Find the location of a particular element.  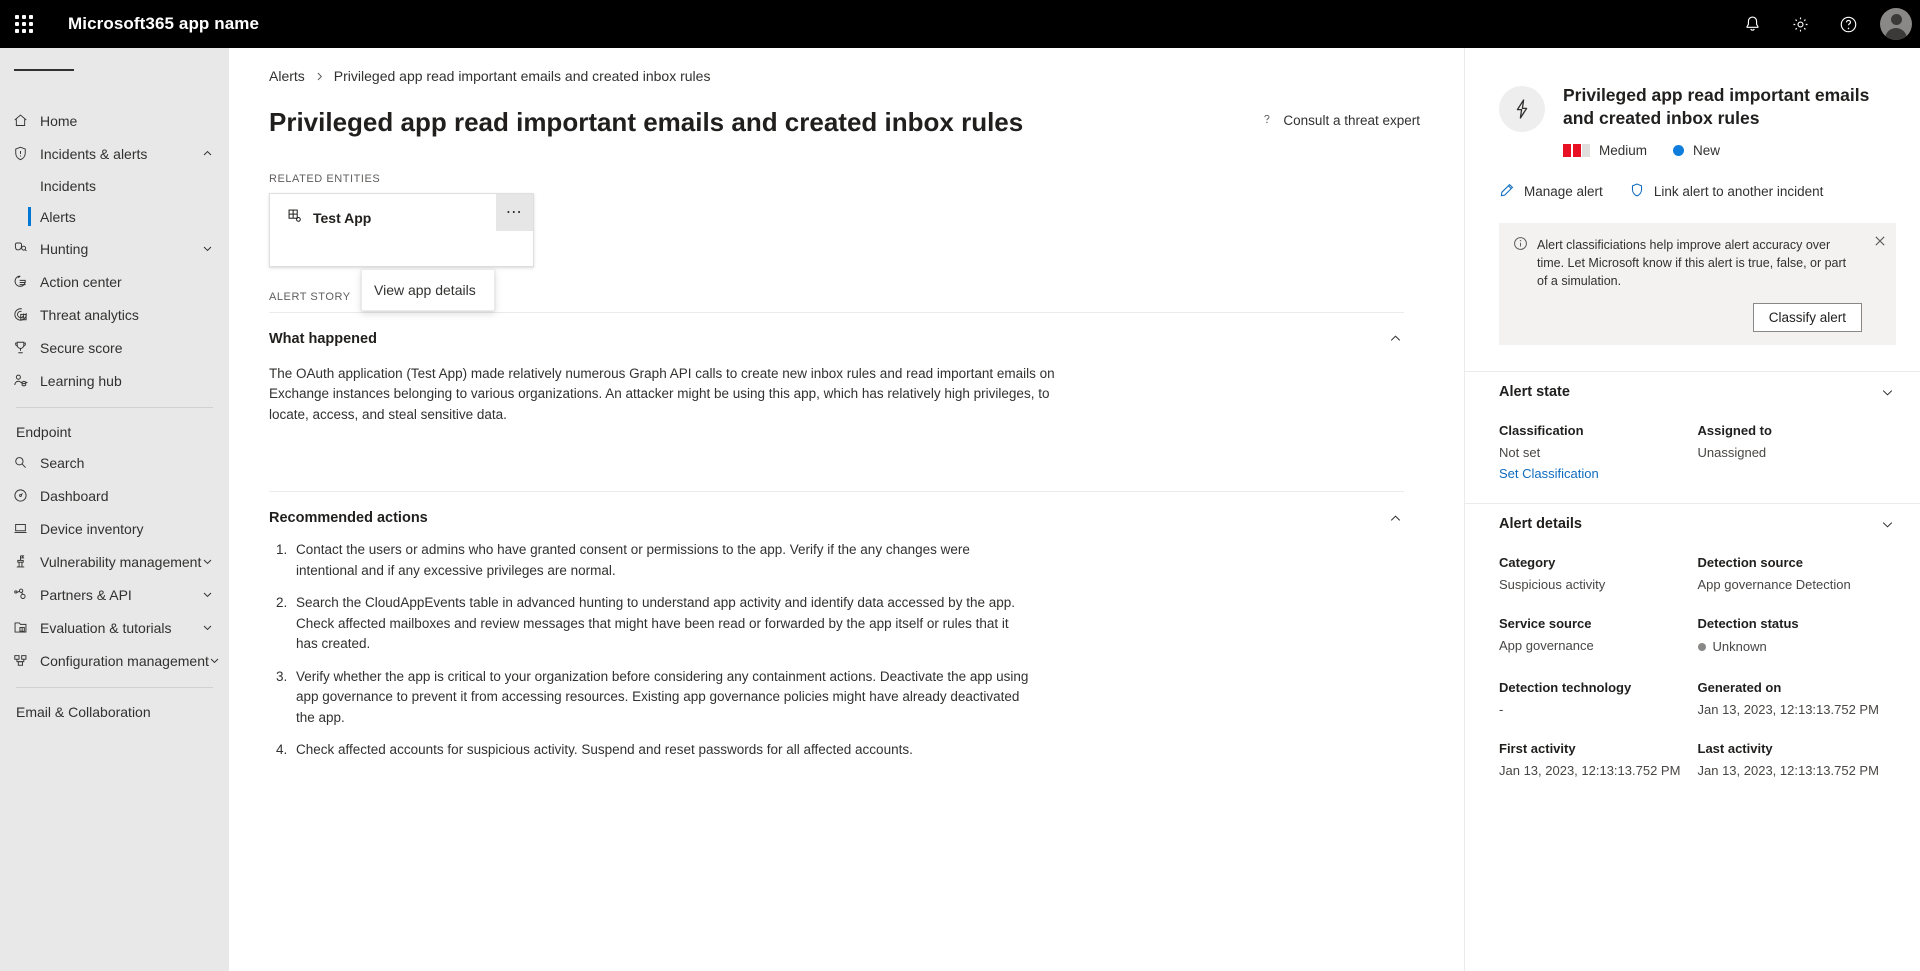

severity-bars-icon is located at coordinates (1576, 151).